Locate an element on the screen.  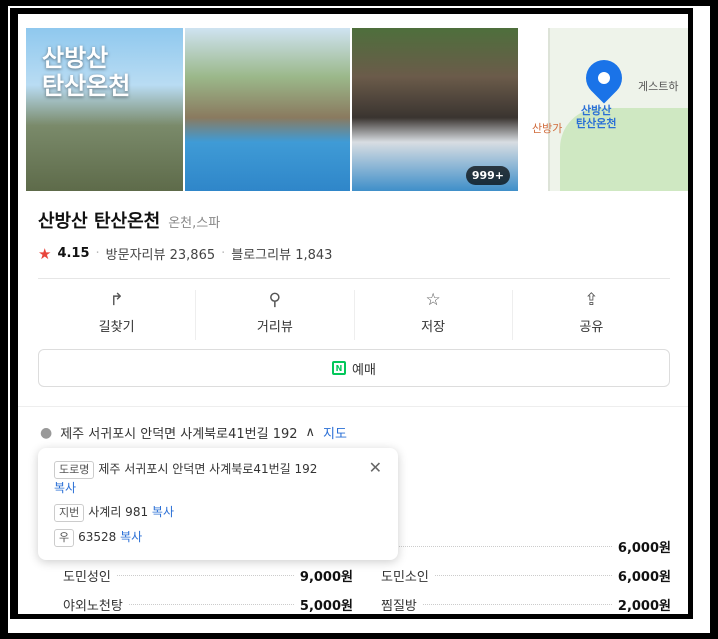
address-text: 제주 서귀포시 안덕면 사계북로41번길 192 is located at coordinates (179, 434).